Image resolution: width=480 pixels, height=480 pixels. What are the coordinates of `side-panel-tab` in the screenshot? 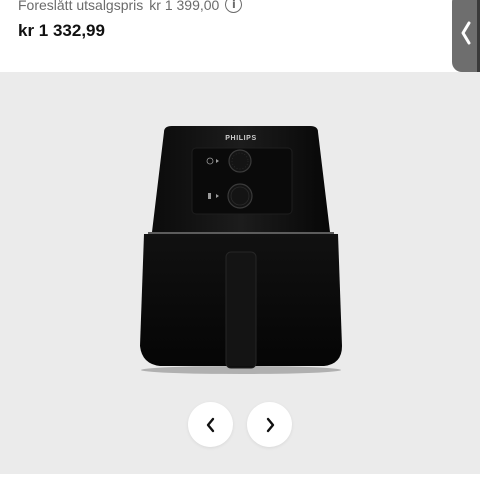 It's located at (466, 36).